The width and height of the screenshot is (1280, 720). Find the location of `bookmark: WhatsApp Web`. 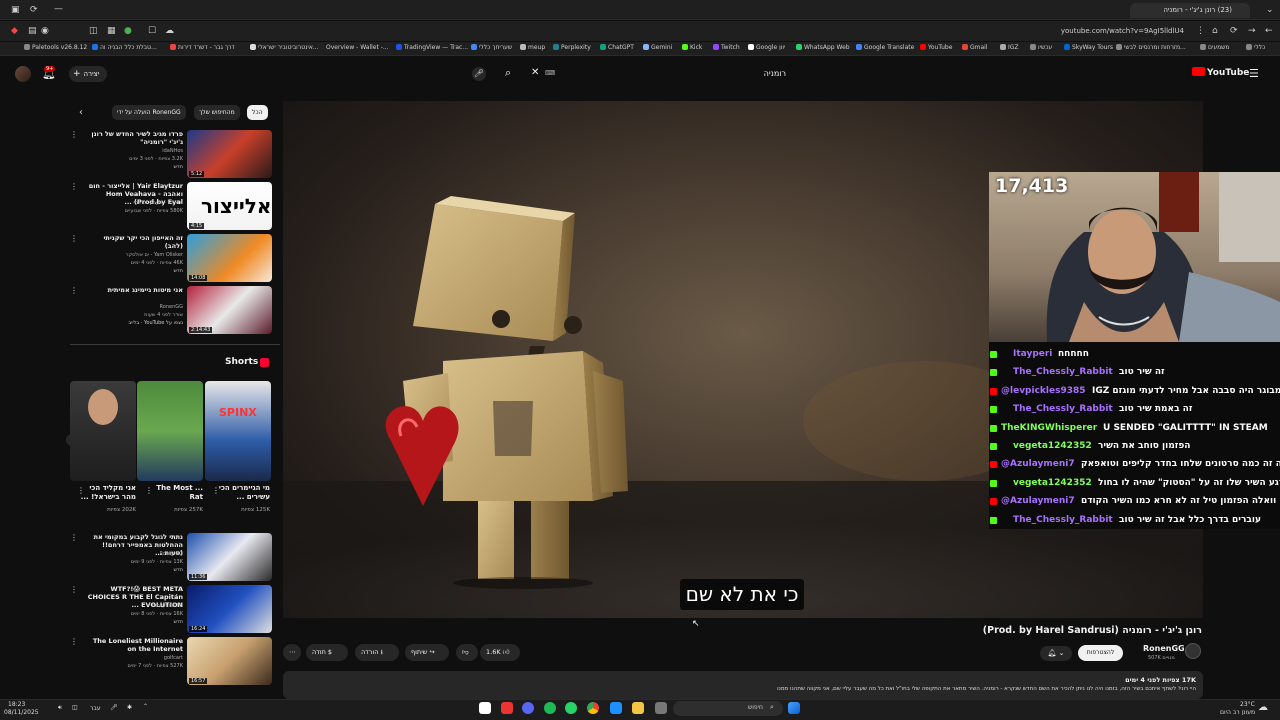

bookmark: WhatsApp Web is located at coordinates (823, 47).